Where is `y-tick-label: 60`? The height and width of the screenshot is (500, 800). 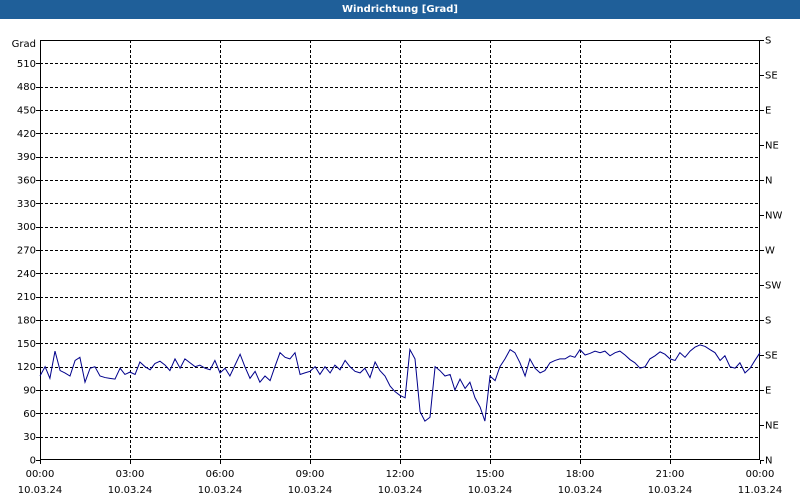 y-tick-label: 60 is located at coordinates (29, 414).